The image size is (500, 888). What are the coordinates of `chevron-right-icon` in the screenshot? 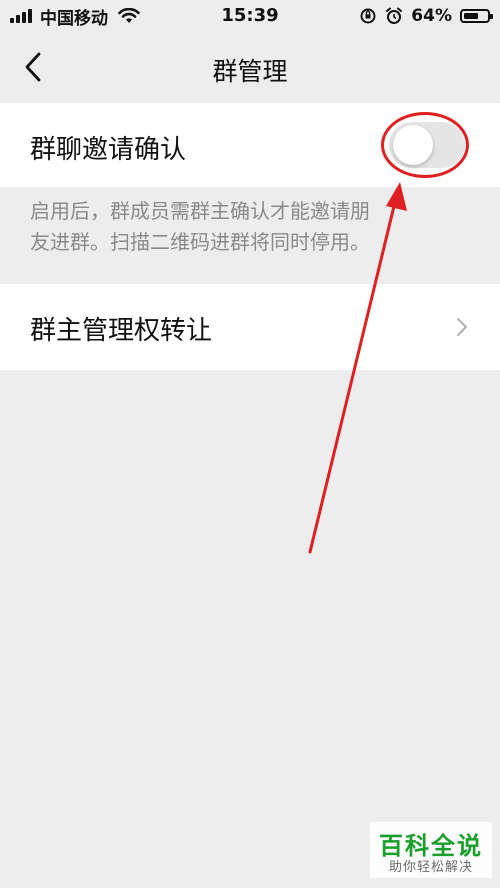 It's located at (462, 327).